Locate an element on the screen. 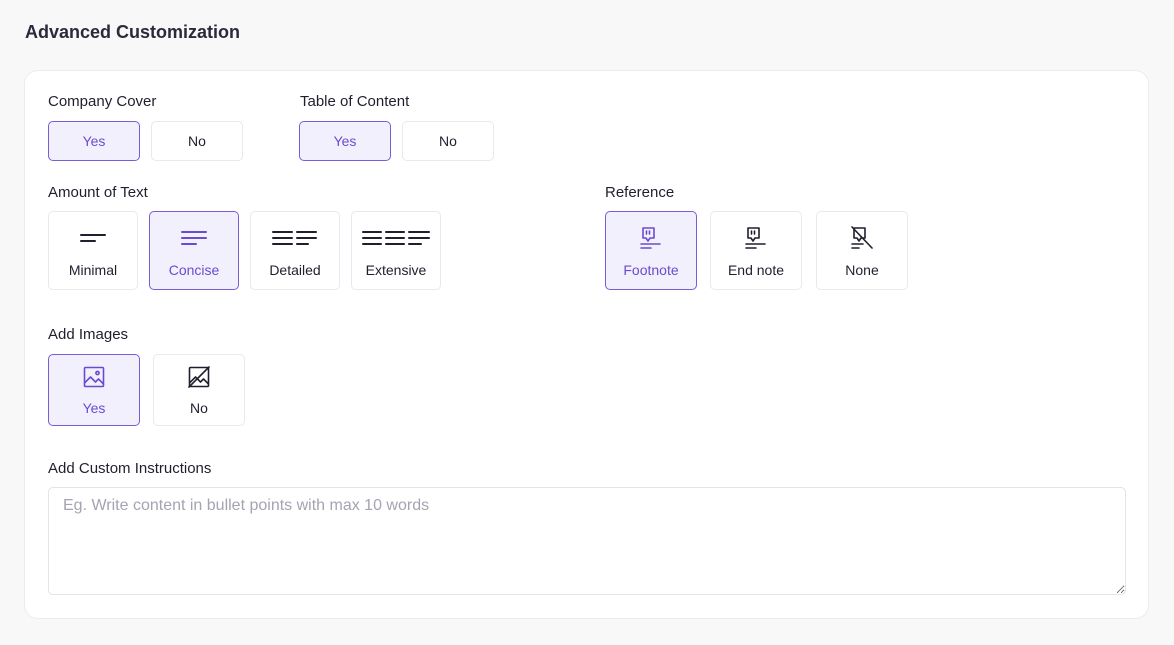 The image size is (1174, 645). amount-concise-option: Concise is located at coordinates (194, 250).